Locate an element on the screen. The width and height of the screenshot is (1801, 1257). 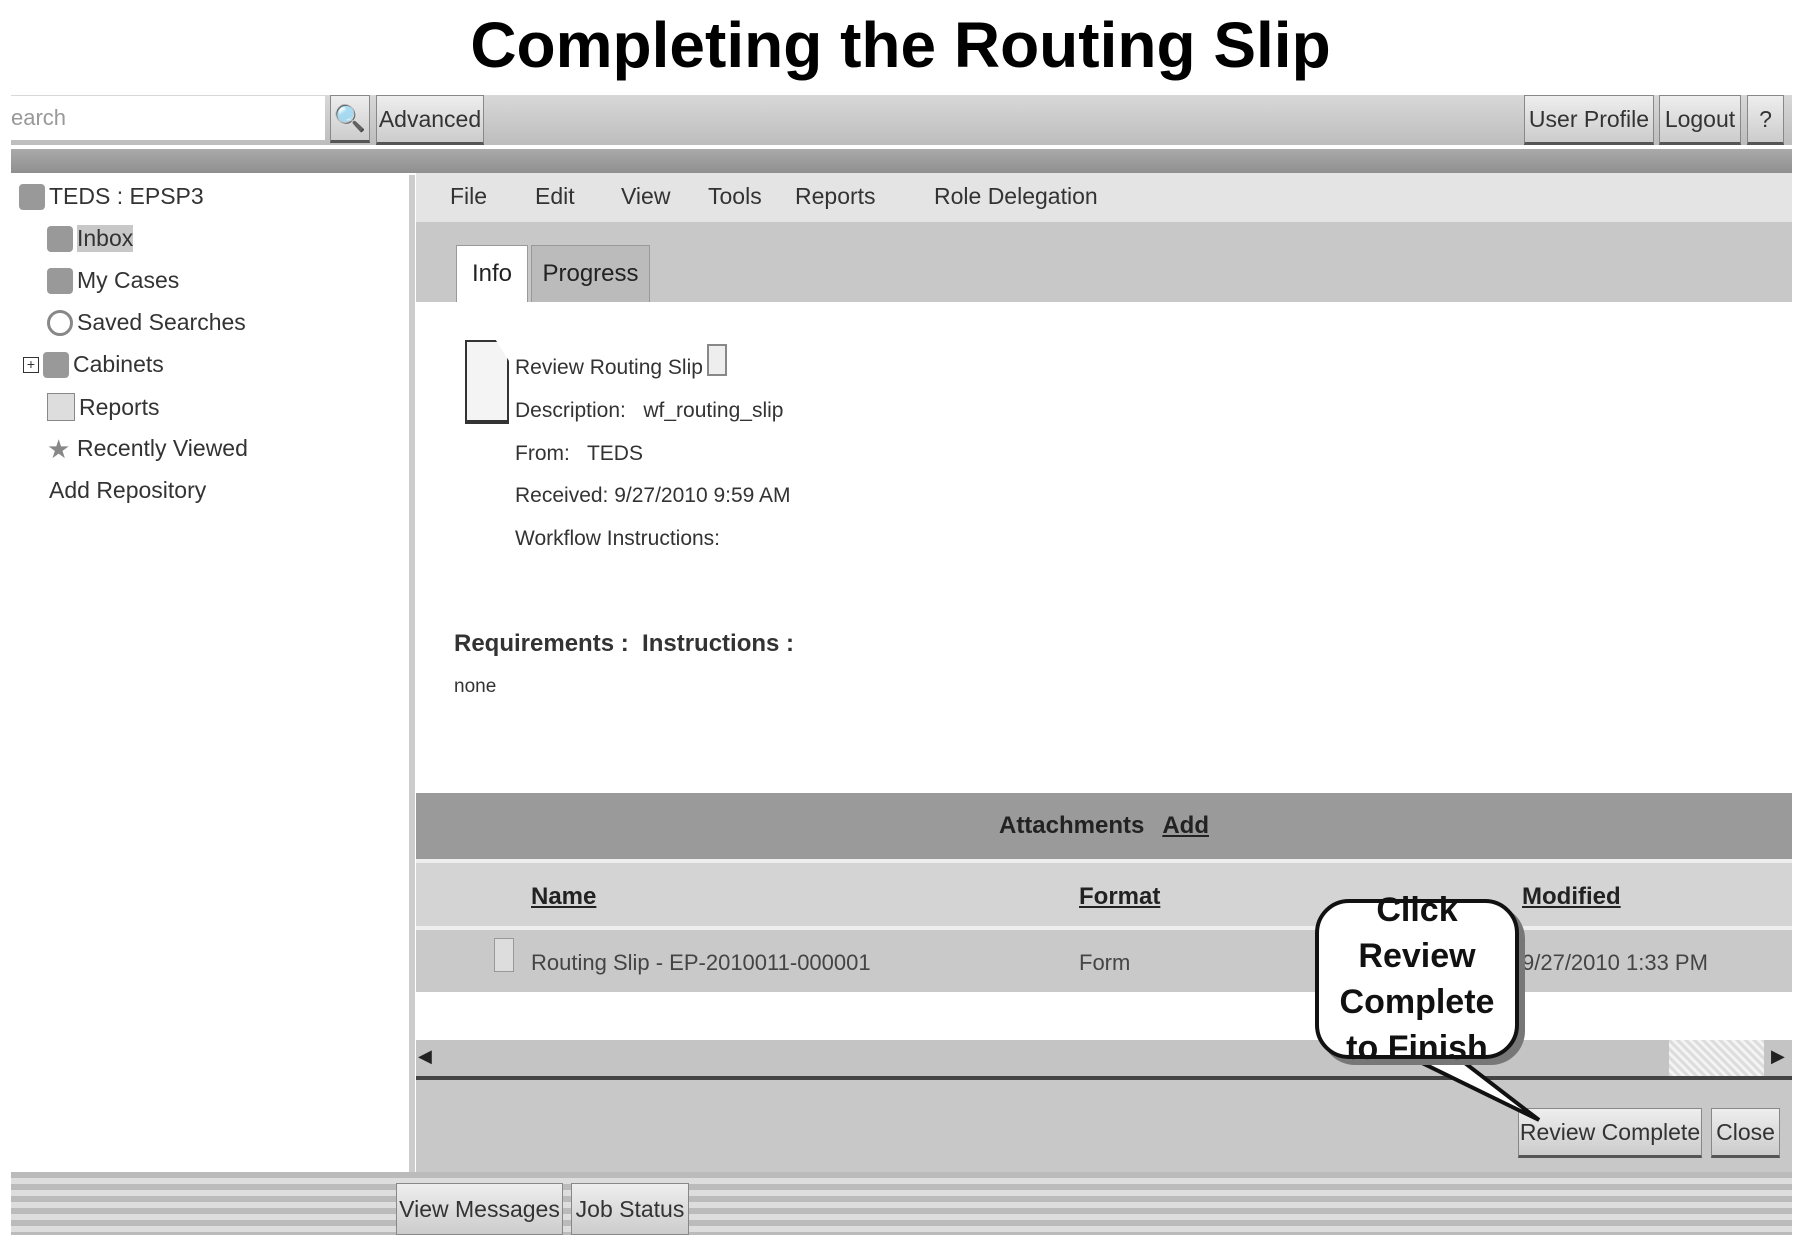
cases-icon is located at coordinates (60, 280).